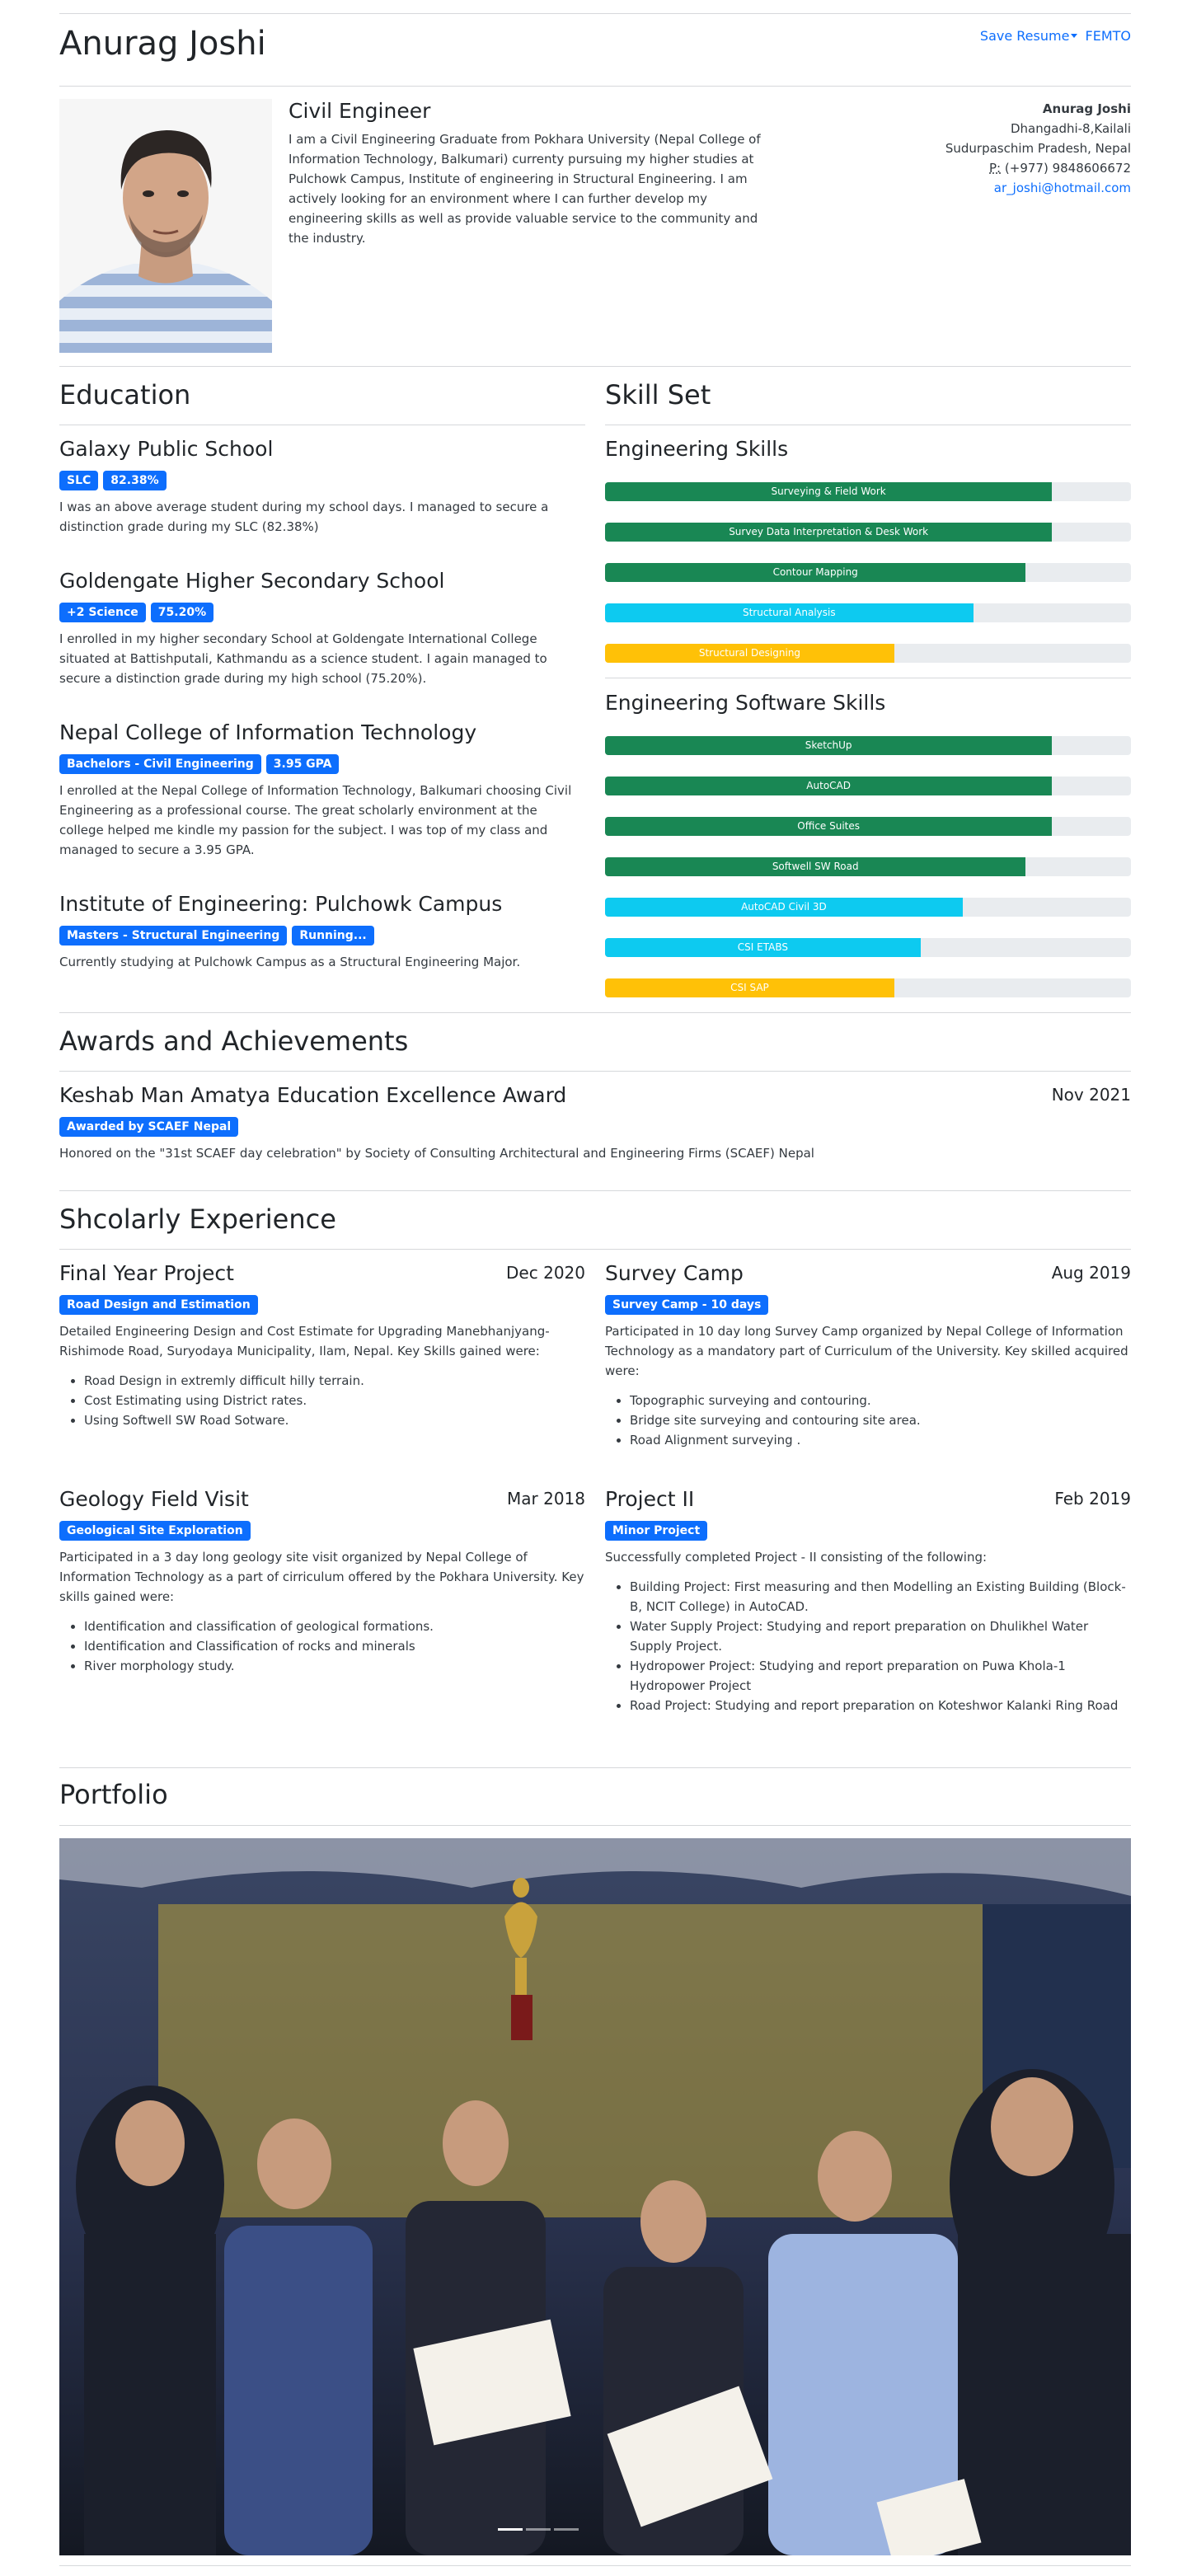  What do you see at coordinates (1086, 109) in the screenshot?
I see `contact-name: Anurag Joshi` at bounding box center [1086, 109].